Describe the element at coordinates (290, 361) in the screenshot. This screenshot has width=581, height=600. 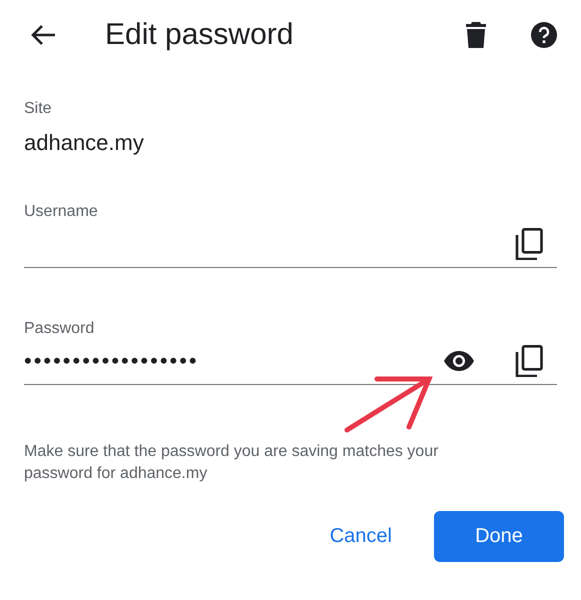
I see `password-field: ••••••••••••••••••` at that location.